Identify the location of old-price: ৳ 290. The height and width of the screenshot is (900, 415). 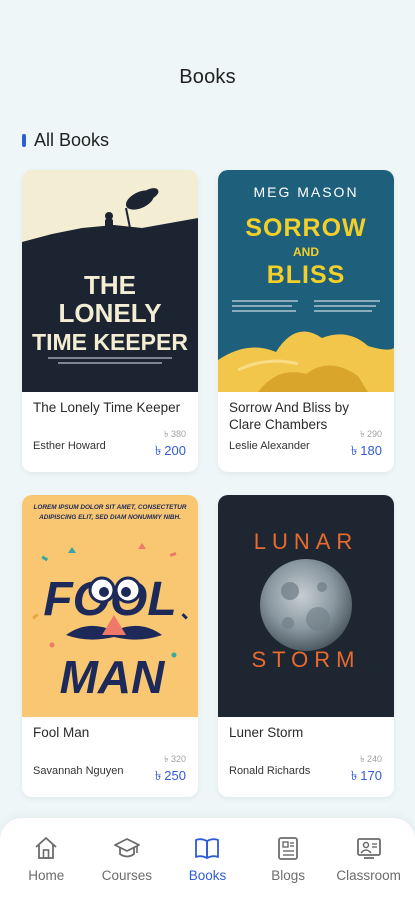
(371, 434).